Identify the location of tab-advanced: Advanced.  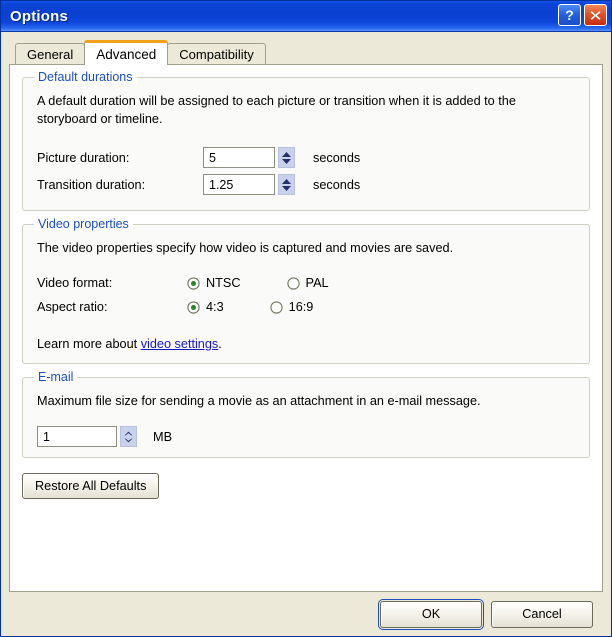
(126, 52).